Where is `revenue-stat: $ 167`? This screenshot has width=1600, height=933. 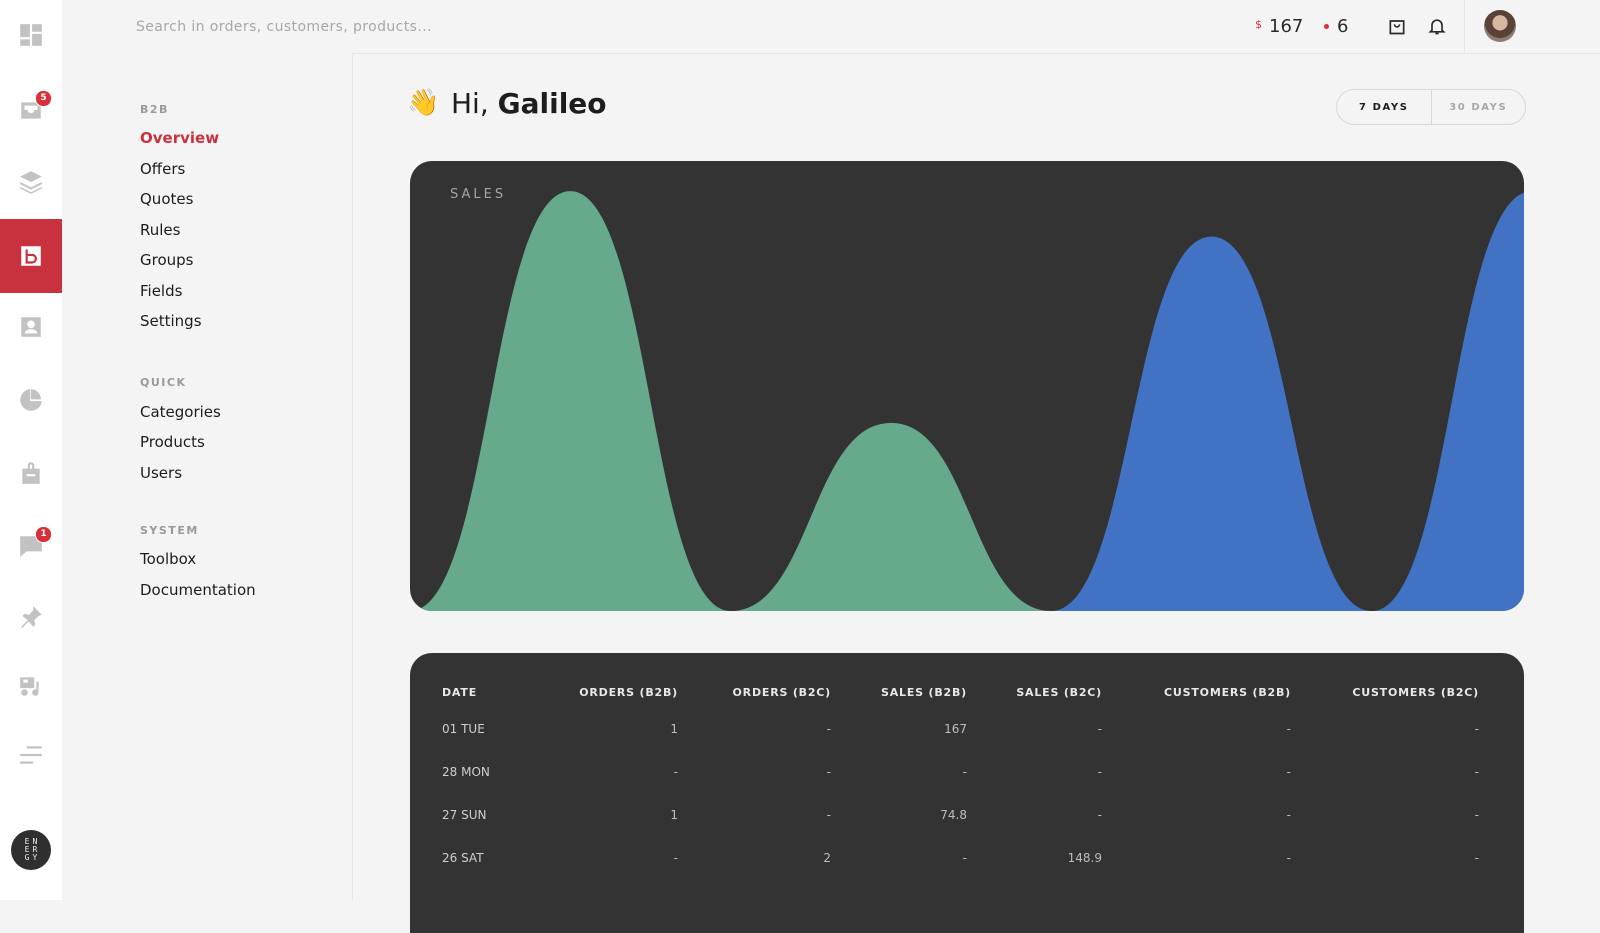
revenue-stat: $ 167 is located at coordinates (1279, 26).